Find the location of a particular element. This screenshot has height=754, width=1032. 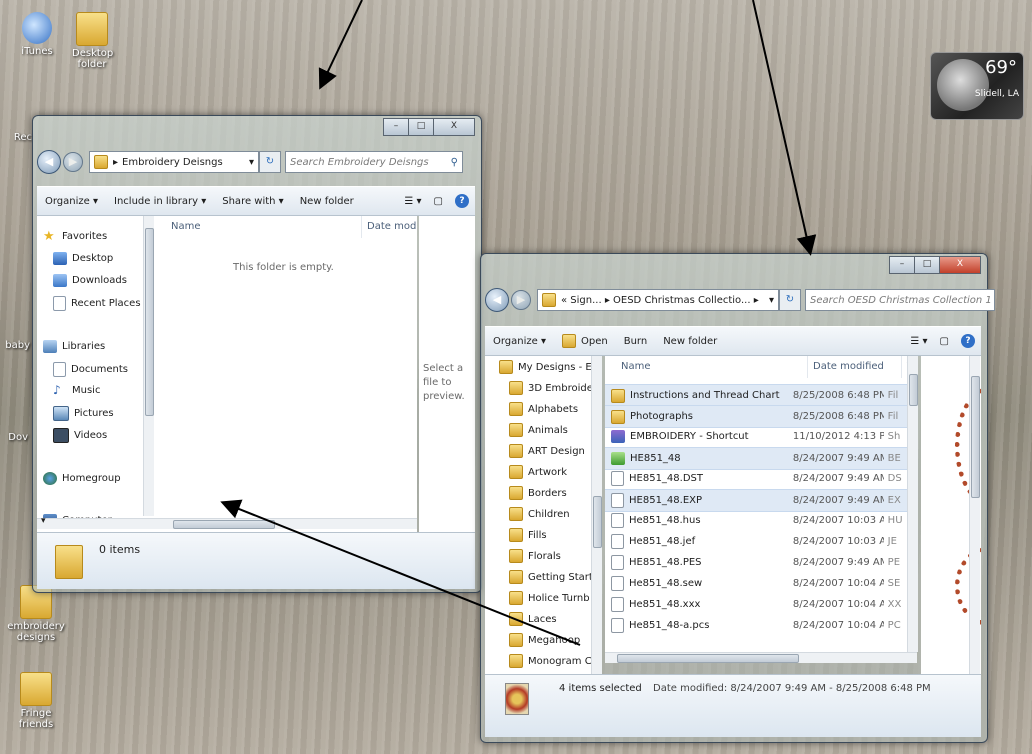

tree-item: My Designs - E is located at coordinates (545, 367).